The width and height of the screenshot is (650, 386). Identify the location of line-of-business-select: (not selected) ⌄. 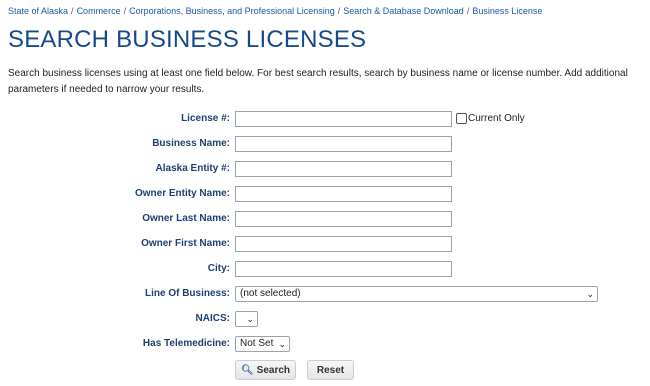
(416, 294).